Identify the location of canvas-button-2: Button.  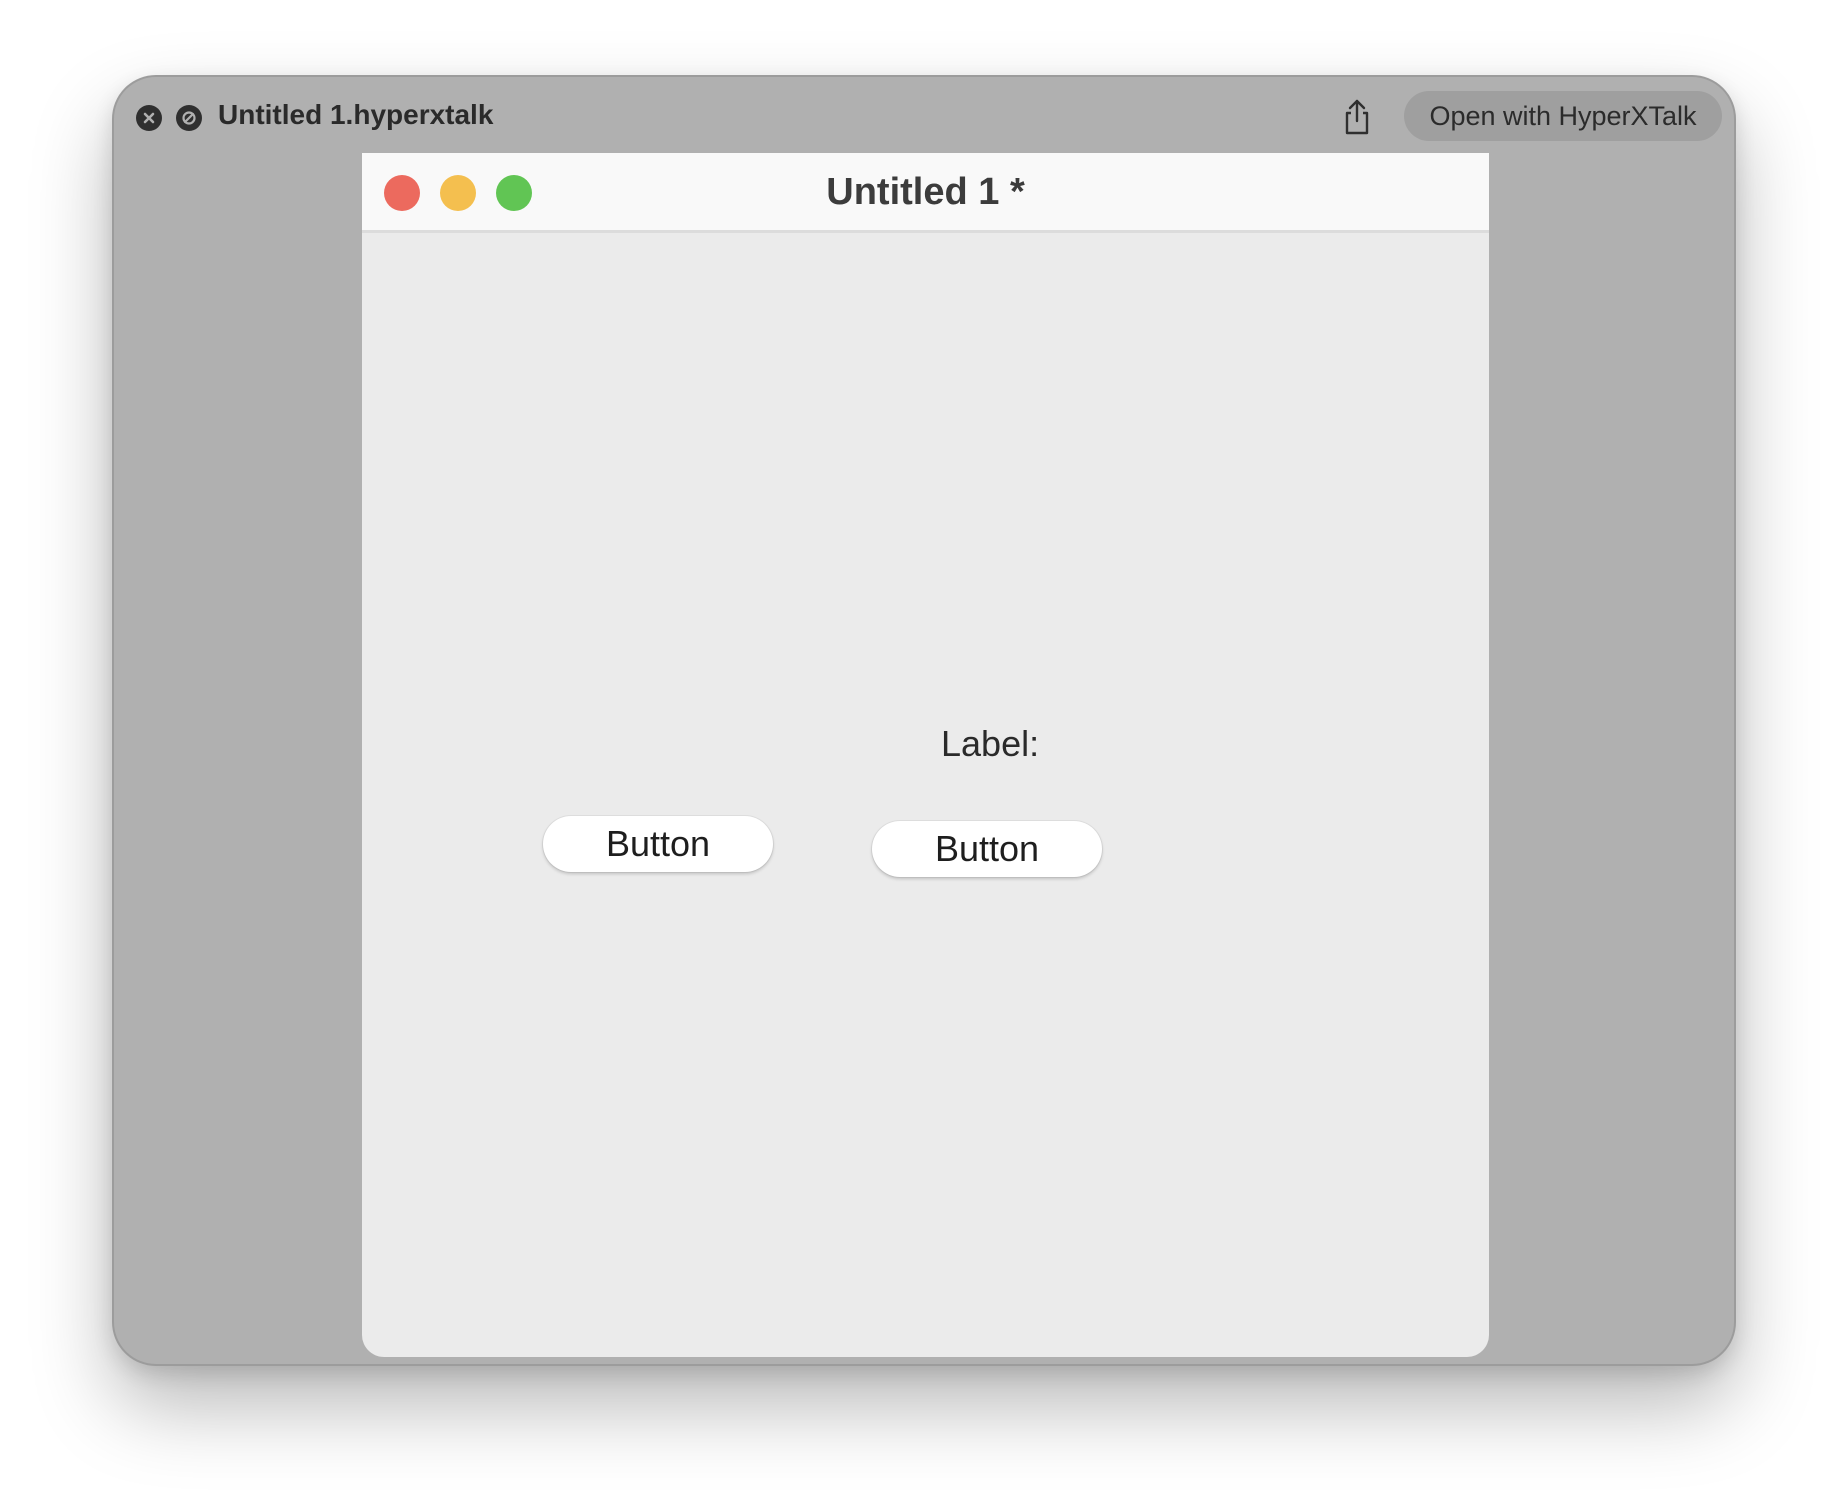
(987, 849).